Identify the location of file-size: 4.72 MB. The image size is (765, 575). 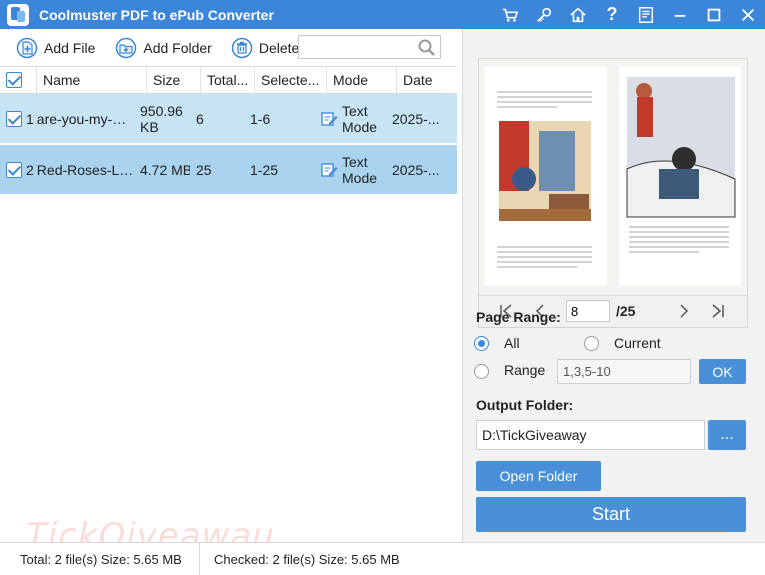
(165, 169).